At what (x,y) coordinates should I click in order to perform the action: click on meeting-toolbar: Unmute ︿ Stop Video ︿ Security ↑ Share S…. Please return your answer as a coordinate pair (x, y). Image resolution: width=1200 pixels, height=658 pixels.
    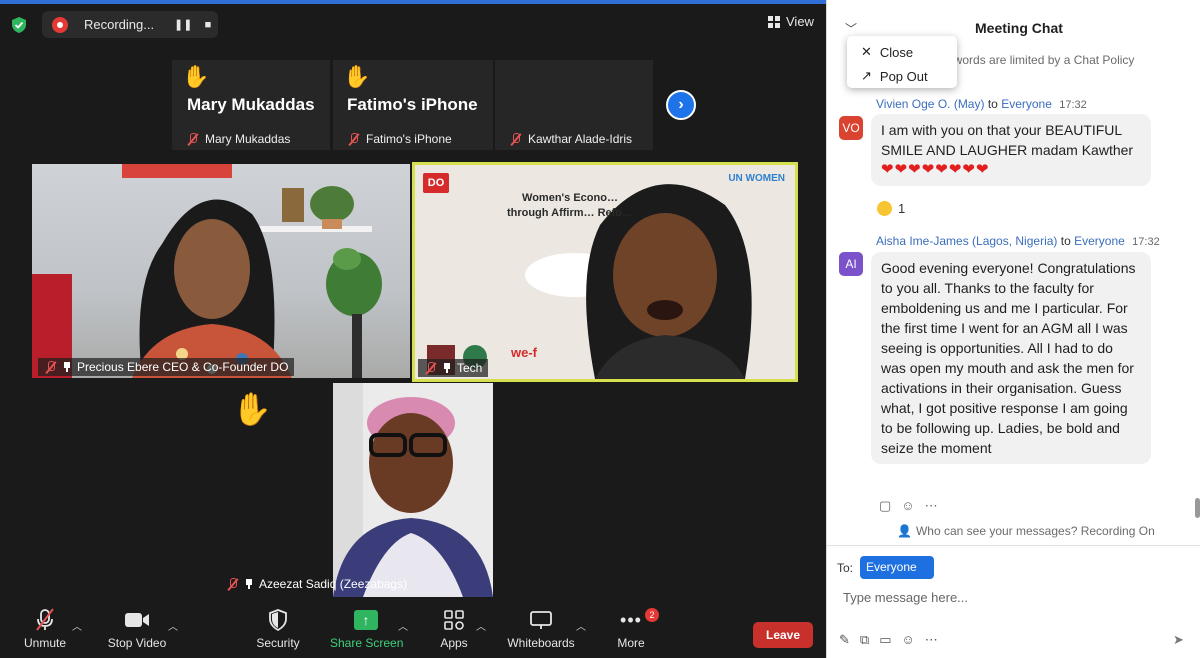
    Looking at the image, I should click on (413, 631).